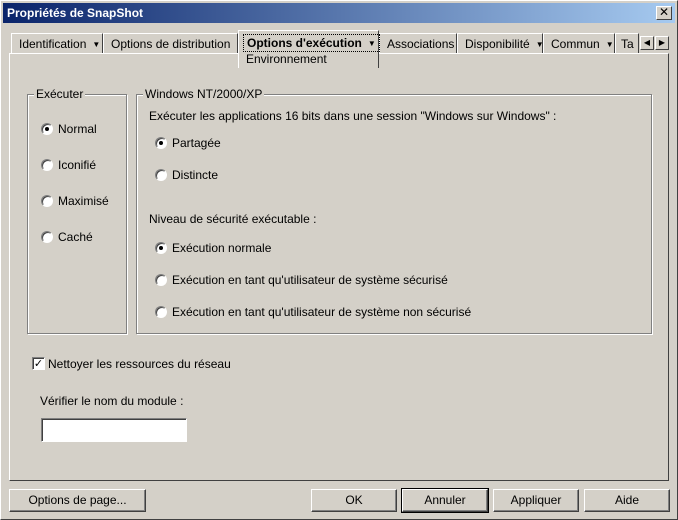  I want to click on tab-associations: Associations, so click(418, 43).